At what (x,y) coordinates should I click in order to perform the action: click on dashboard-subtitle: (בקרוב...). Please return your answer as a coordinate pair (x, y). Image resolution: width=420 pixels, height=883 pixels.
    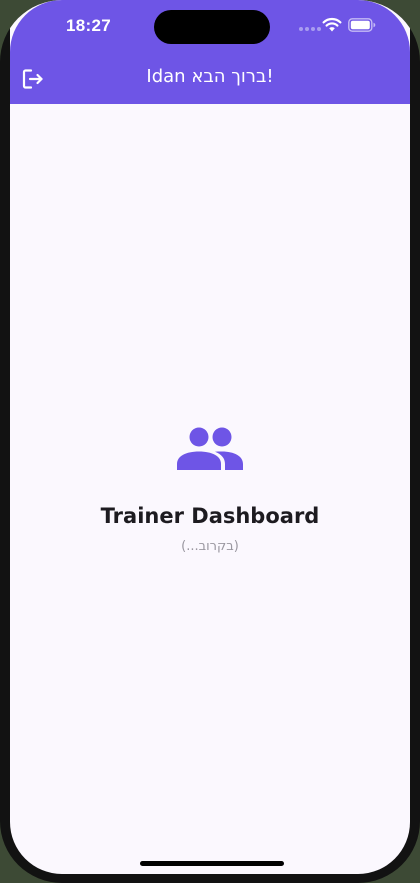
    Looking at the image, I should click on (210, 546).